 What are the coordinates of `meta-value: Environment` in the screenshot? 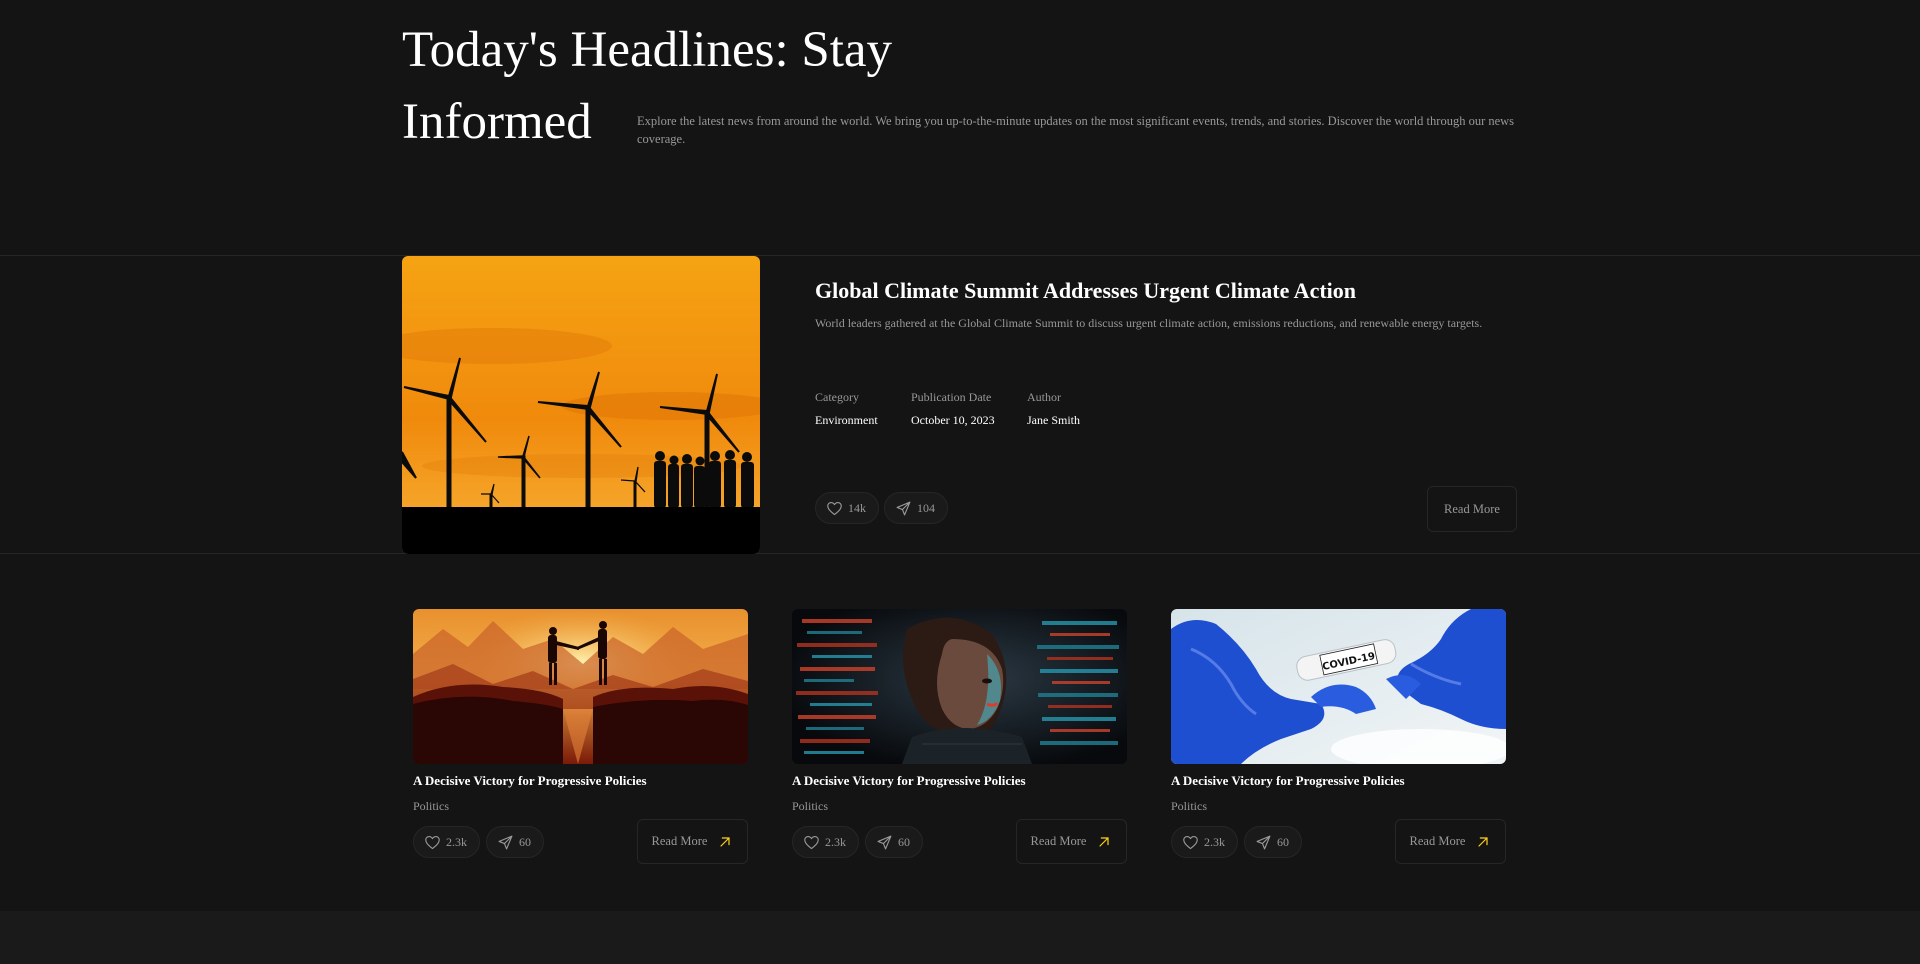 It's located at (846, 420).